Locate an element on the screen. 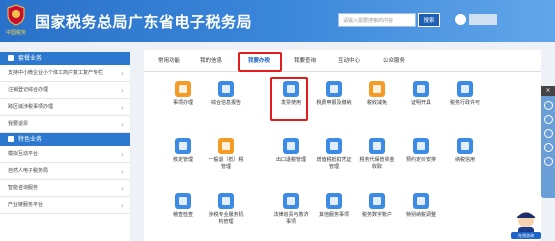 The width and height of the screenshot is (555, 241). service-tile: 一般退（抵）税管理 is located at coordinates (226, 158).